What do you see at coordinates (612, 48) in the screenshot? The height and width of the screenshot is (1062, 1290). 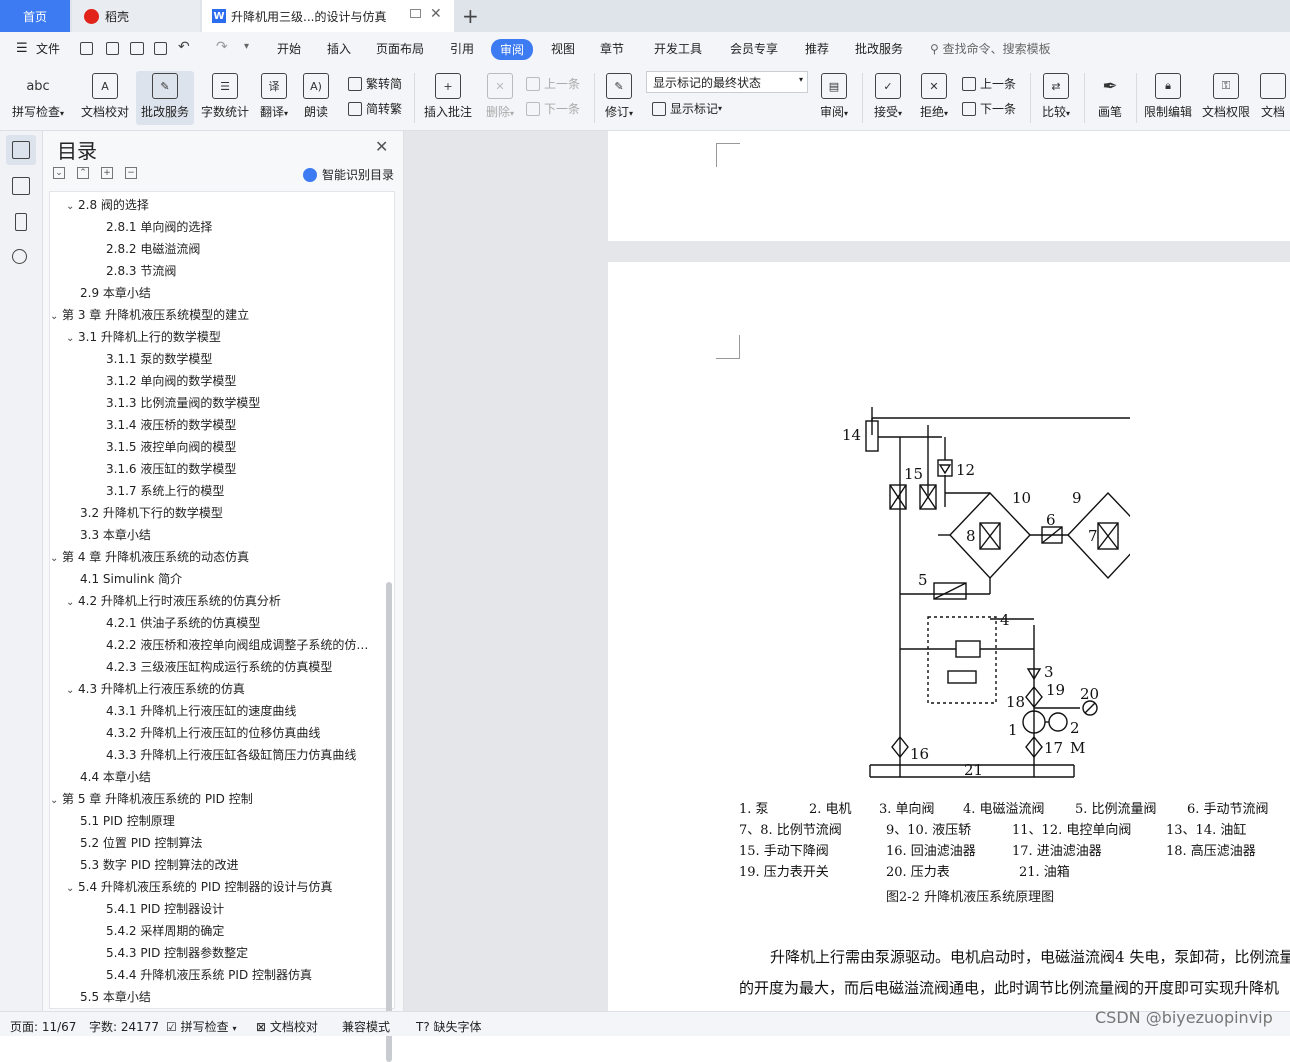 I see `menu-section: 章节` at bounding box center [612, 48].